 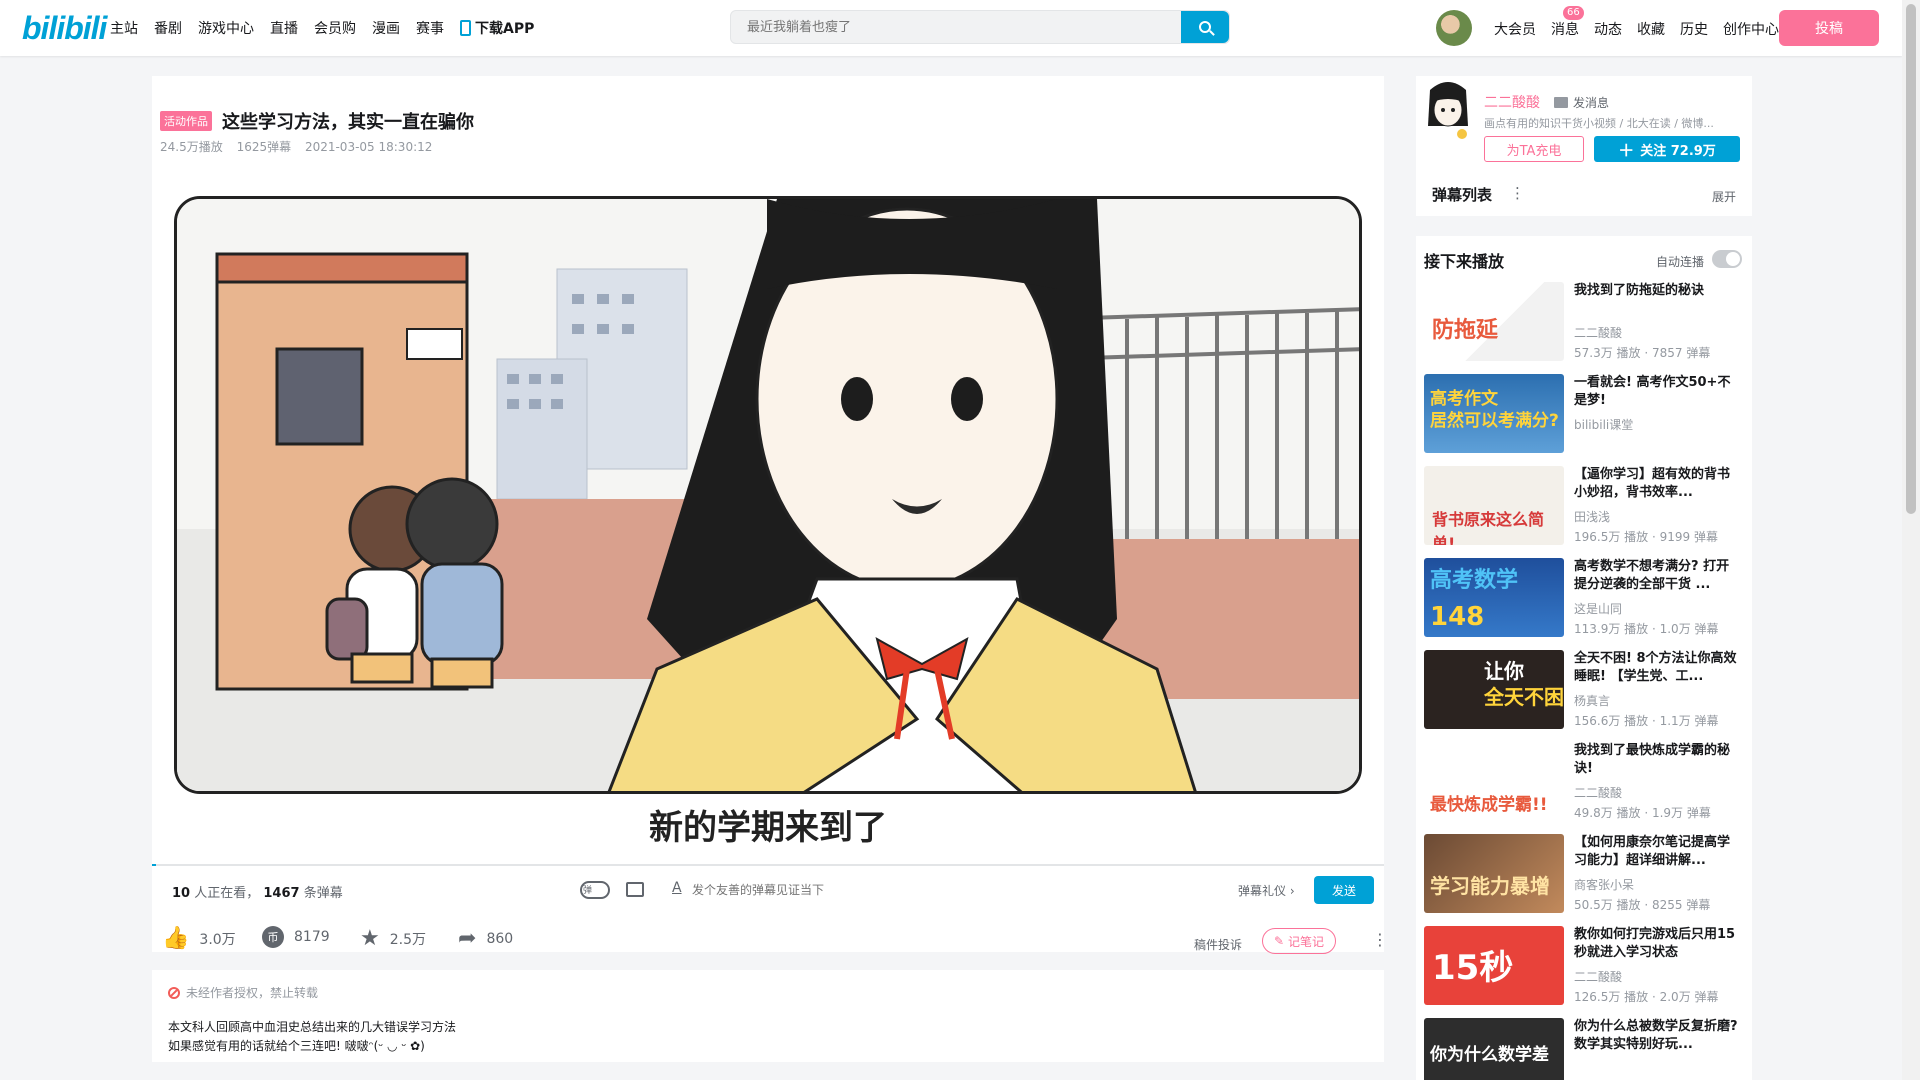 I want to click on send-danmaku-button: 发送, so click(x=1344, y=890).